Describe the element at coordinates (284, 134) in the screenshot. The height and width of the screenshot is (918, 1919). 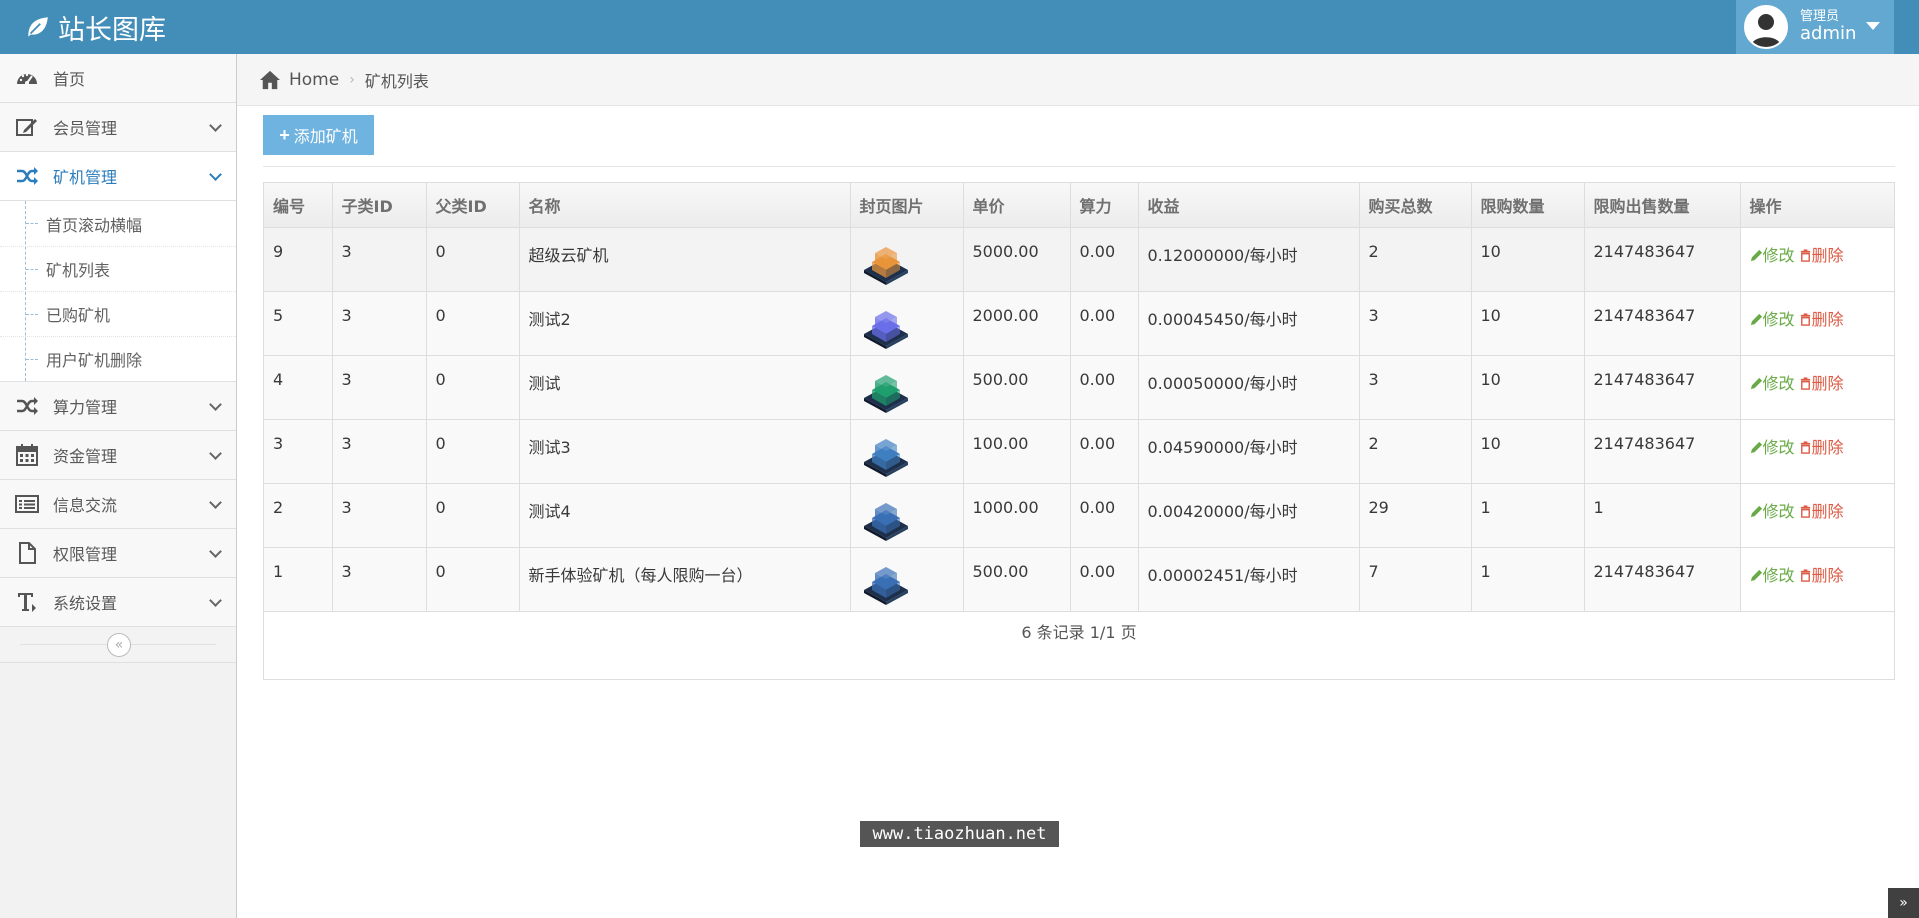
I see `plus-icon: +` at that location.